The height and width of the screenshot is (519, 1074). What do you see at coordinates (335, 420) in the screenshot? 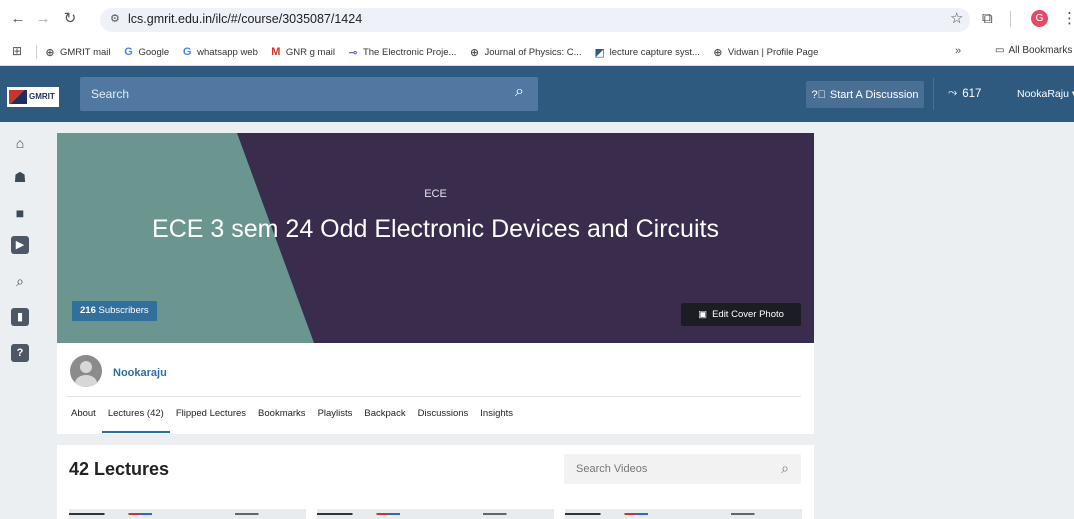
I see `tab-playlists: Playlists` at bounding box center [335, 420].